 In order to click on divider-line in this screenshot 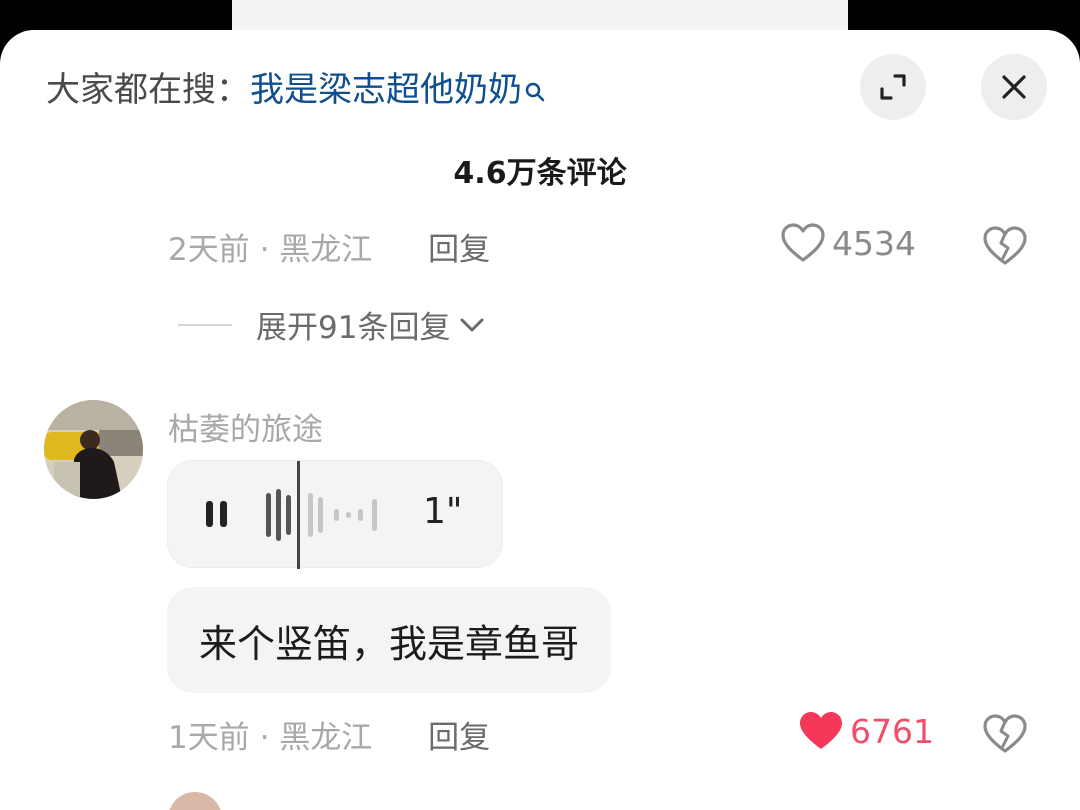, I will do `click(205, 324)`.